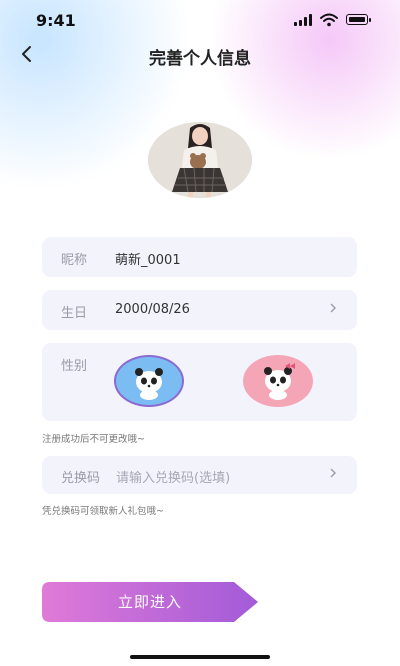 The height and width of the screenshot is (666, 400). Describe the element at coordinates (199, 257) in the screenshot. I see `nickname-field: 昵称 萌新_0001` at that location.